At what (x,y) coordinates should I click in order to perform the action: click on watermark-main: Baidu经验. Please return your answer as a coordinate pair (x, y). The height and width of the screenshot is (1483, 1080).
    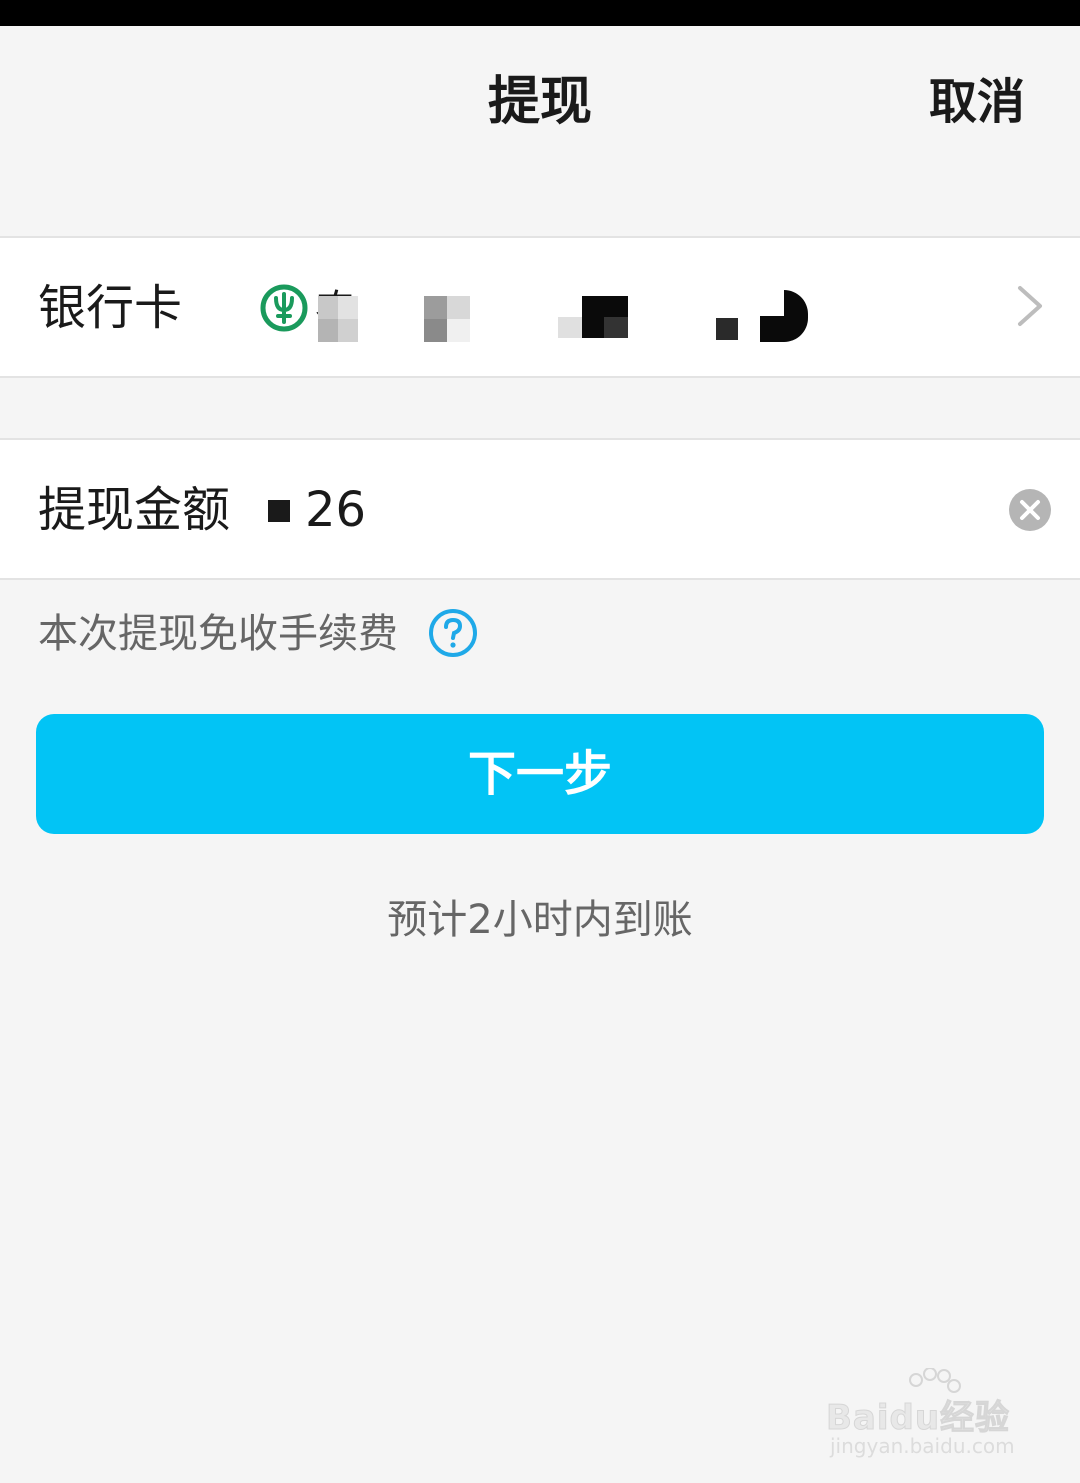
    Looking at the image, I should click on (918, 1418).